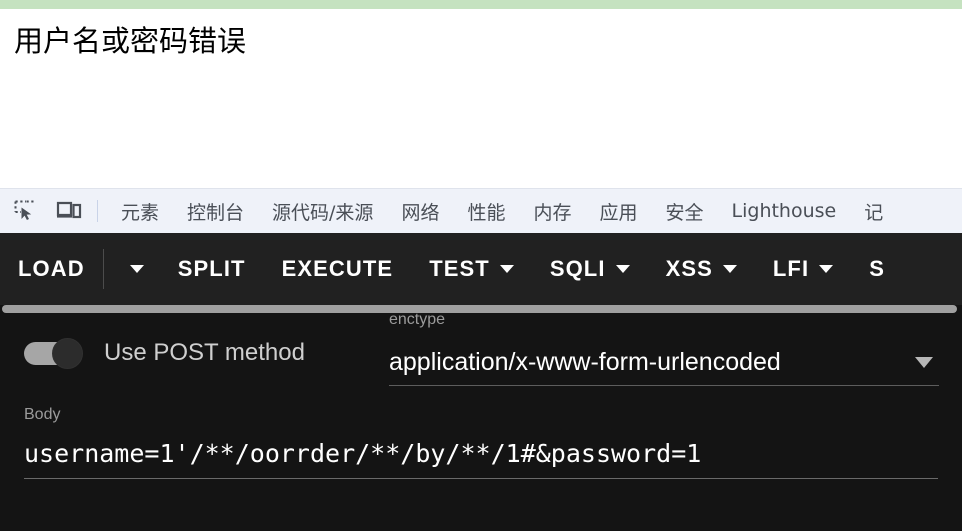 The image size is (962, 531). What do you see at coordinates (417, 319) in the screenshot?
I see `enctype-label: enctype` at bounding box center [417, 319].